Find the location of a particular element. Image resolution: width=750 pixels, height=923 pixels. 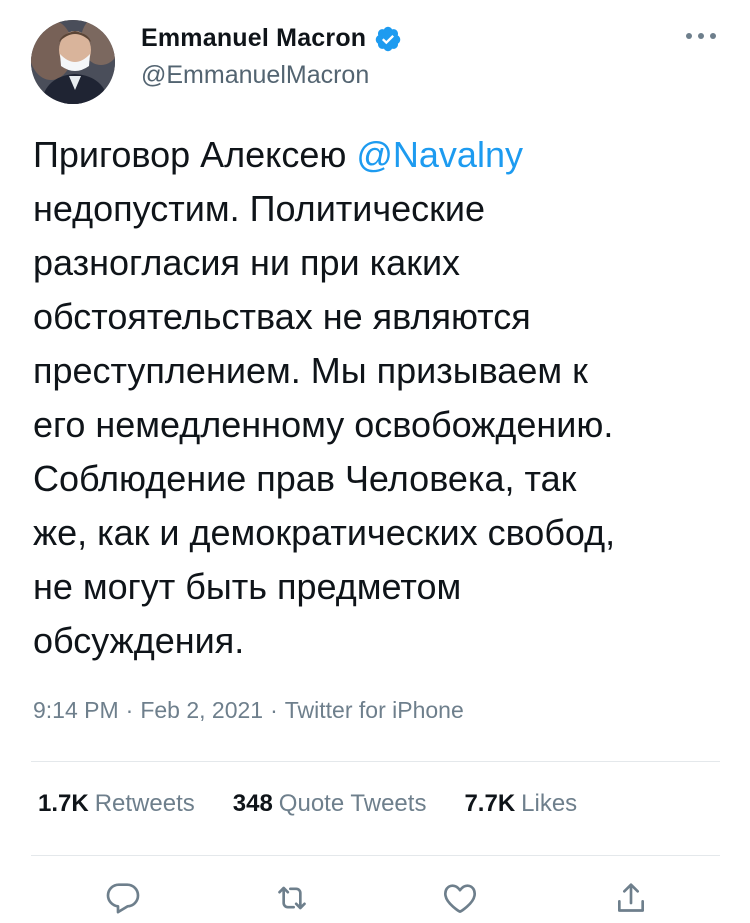

tweet-text-start: Приговор Алексею is located at coordinates (195, 154).